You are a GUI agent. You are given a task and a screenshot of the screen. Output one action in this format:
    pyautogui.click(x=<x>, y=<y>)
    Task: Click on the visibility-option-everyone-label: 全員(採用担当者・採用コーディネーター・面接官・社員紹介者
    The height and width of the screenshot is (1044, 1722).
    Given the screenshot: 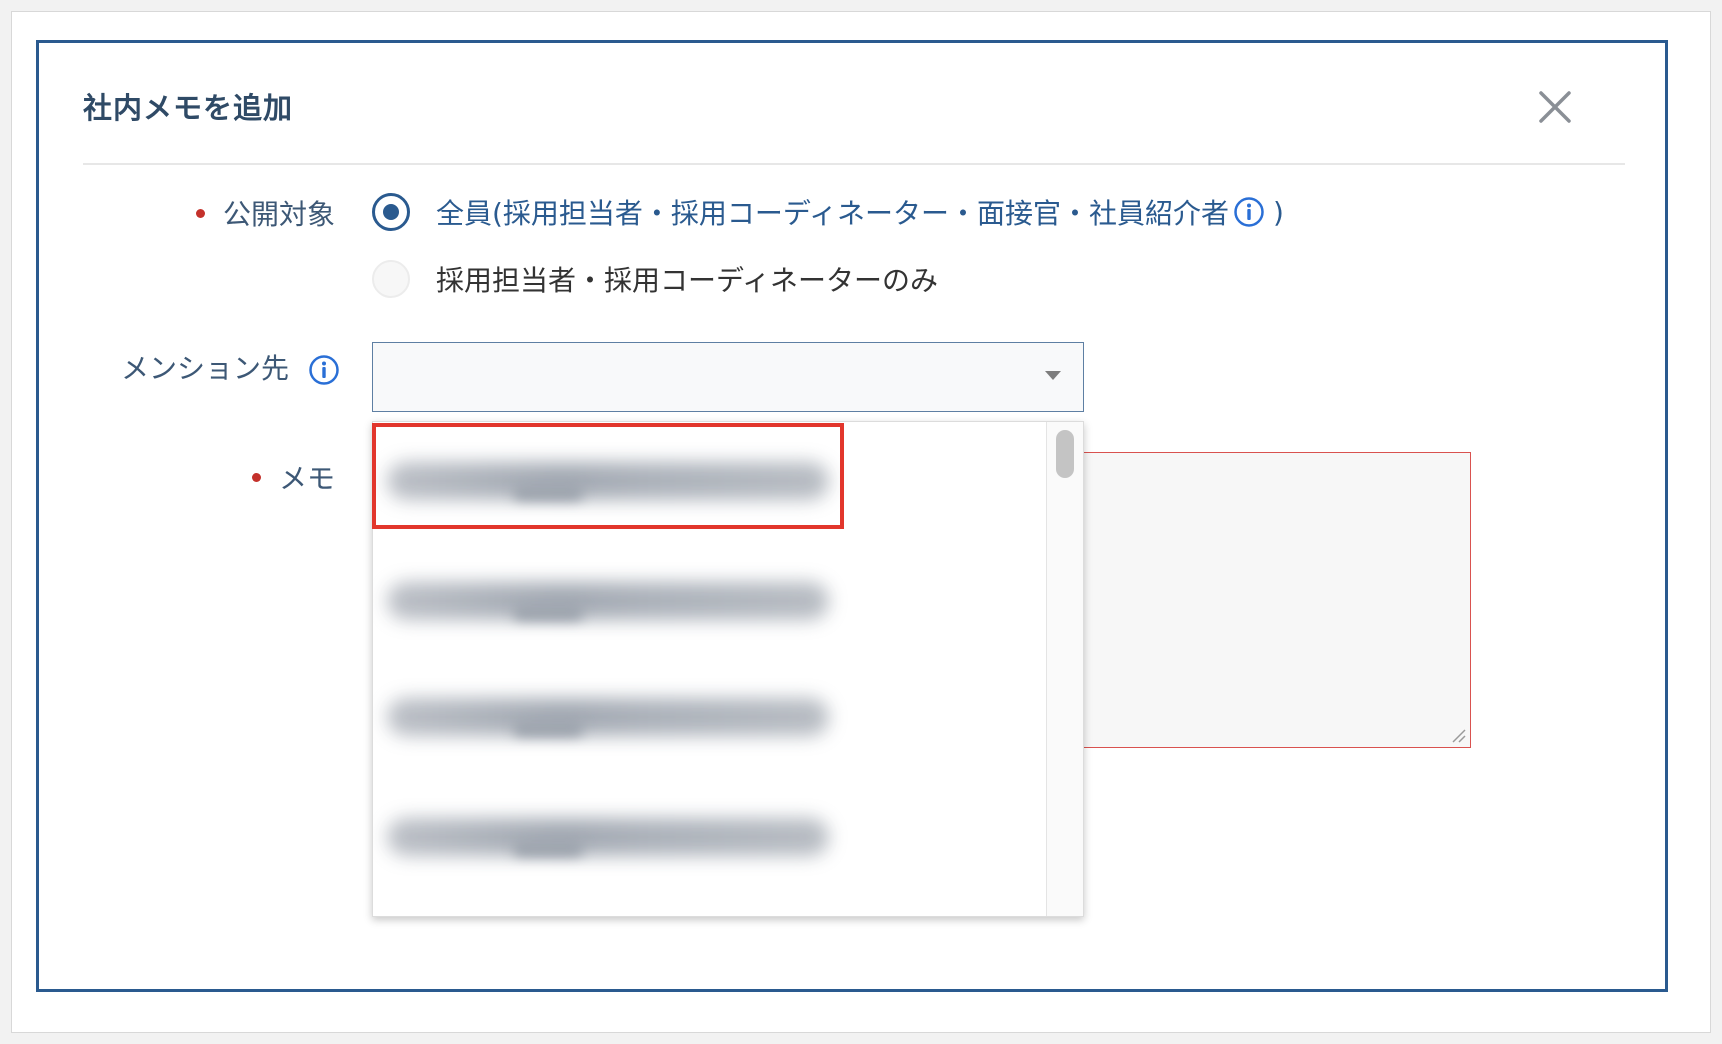 What is the action you would take?
    pyautogui.click(x=832, y=213)
    